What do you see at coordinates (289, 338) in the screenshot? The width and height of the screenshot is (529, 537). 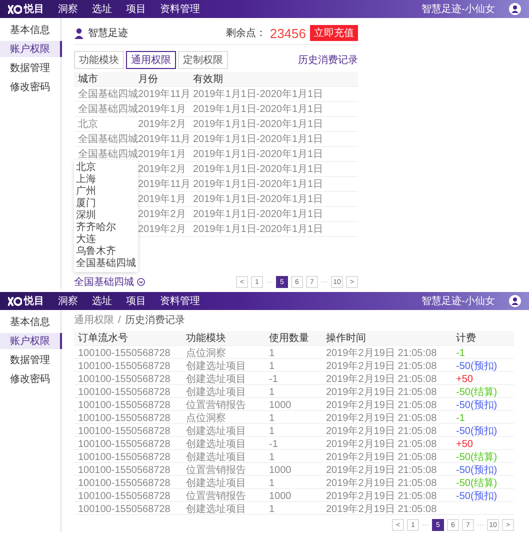 I see `column-header: 使用数量` at bounding box center [289, 338].